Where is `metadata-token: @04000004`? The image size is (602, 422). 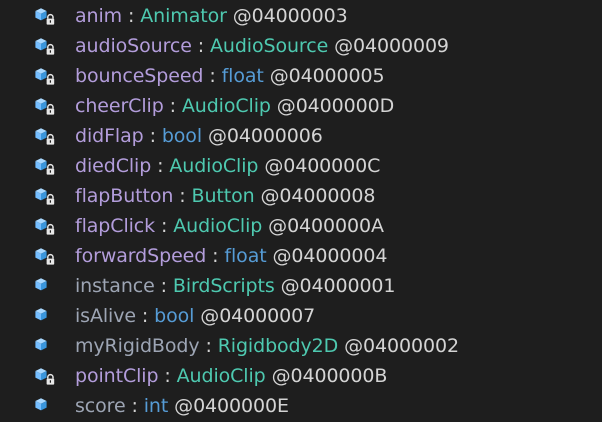
metadata-token: @04000004 is located at coordinates (327, 256).